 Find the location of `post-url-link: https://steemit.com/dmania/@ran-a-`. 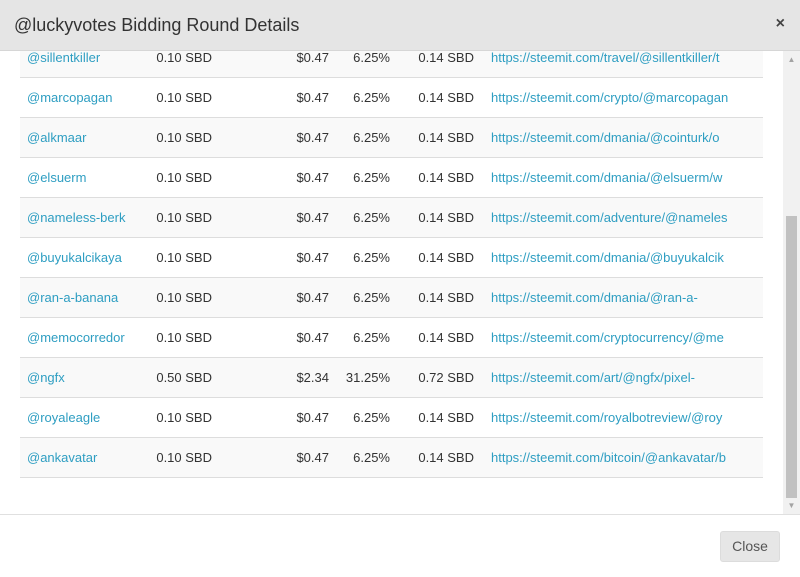

post-url-link: https://steemit.com/dmania/@ran-a- is located at coordinates (616, 298).